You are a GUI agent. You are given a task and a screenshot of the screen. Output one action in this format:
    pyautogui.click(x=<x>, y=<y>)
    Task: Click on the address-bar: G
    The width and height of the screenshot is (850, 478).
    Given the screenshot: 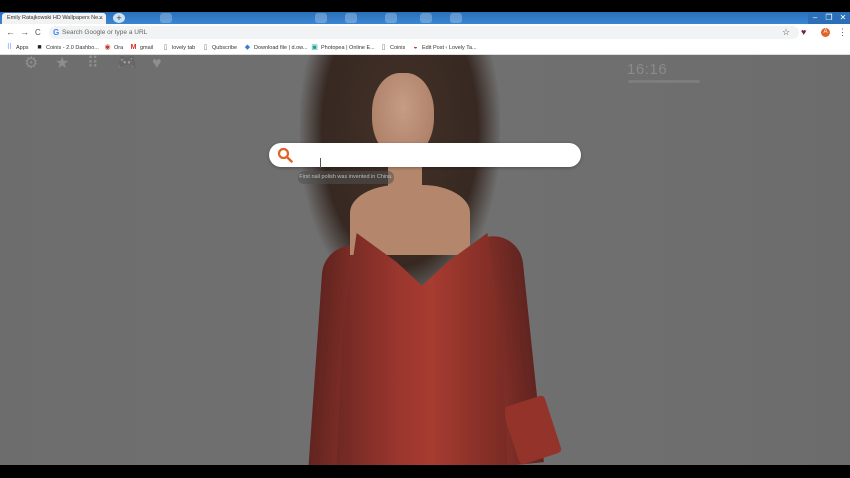 What is the action you would take?
    pyautogui.click(x=424, y=32)
    